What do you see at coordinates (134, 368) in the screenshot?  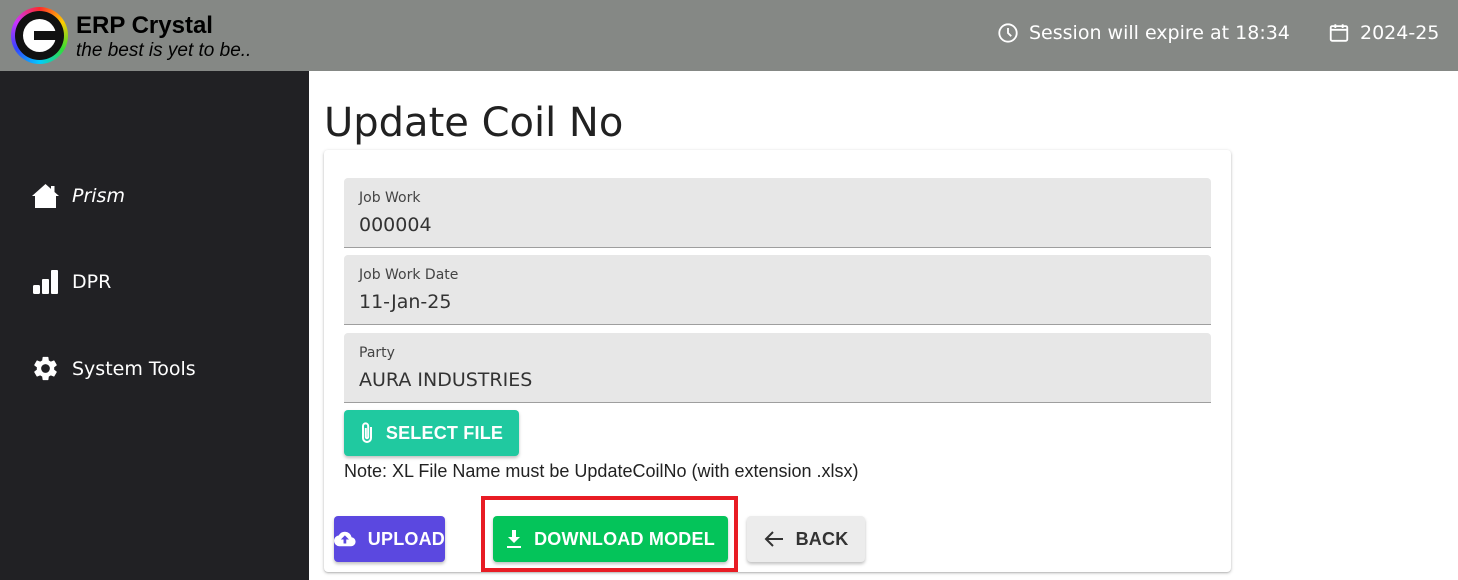 I see `sidebar-item-label: System Tools` at bounding box center [134, 368].